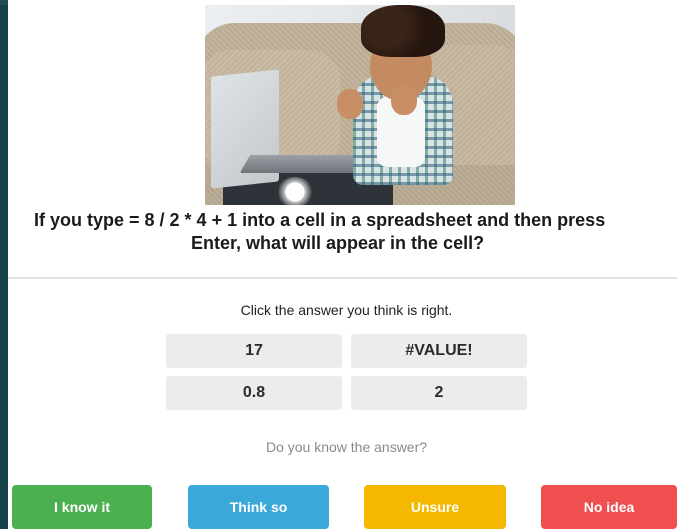  What do you see at coordinates (435, 507) in the screenshot?
I see `unsure-button: Unsure` at bounding box center [435, 507].